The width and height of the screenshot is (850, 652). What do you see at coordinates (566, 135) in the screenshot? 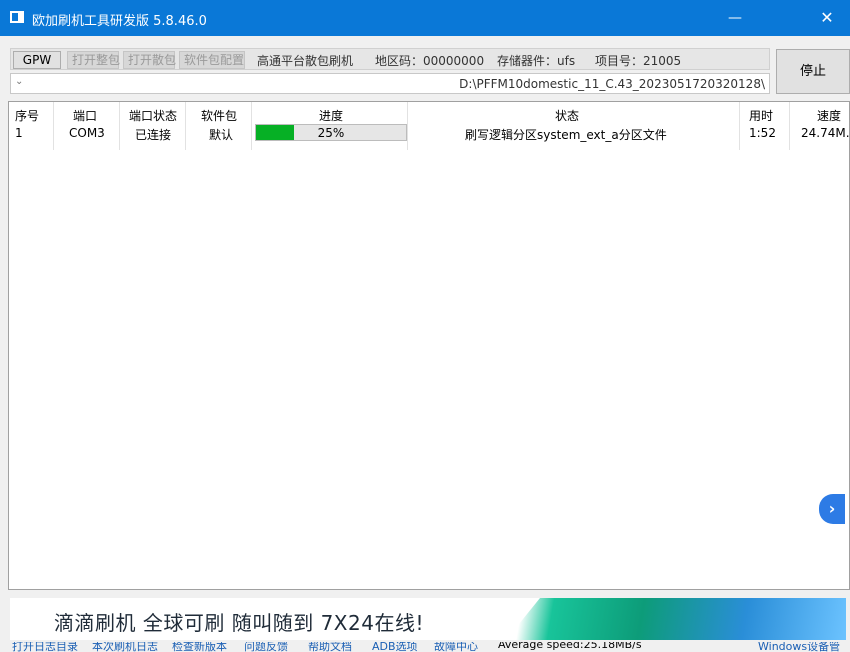
I see `row-status: 刷写逻辑分区system_ext_a分区文件` at bounding box center [566, 135].